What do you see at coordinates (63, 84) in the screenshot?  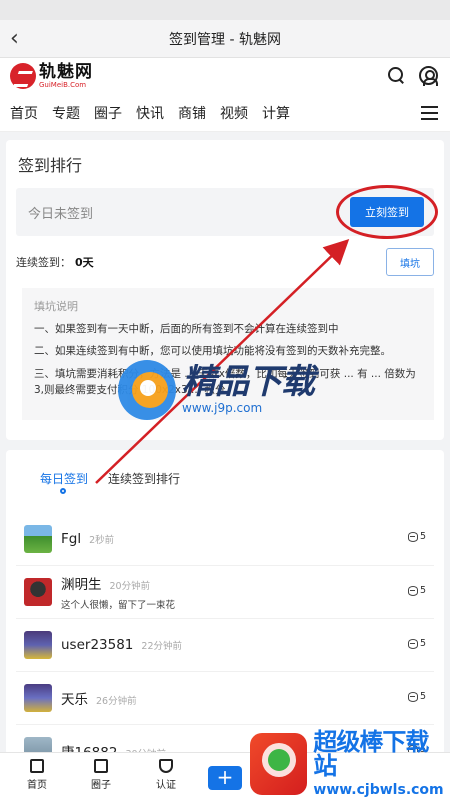 I see `logo-domain: GuiMeiB.Com` at bounding box center [63, 84].